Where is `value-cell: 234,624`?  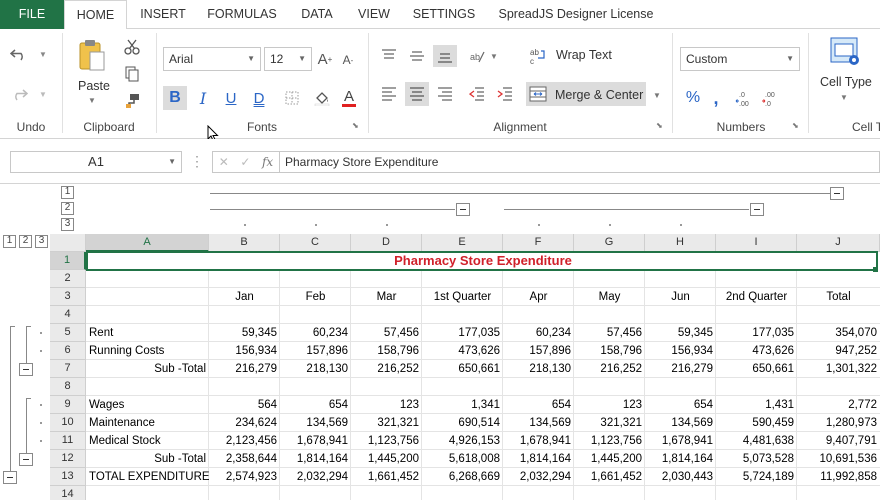
value-cell: 234,624 is located at coordinates (244, 423).